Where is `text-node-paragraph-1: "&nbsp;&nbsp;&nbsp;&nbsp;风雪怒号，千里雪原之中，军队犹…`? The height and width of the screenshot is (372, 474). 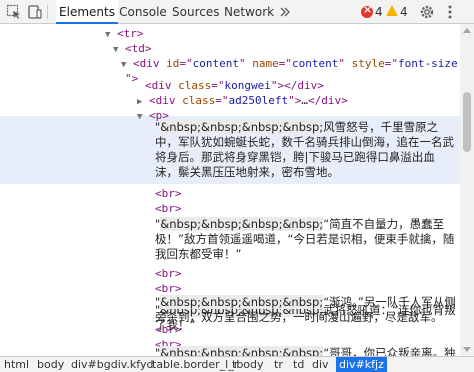 text-node-paragraph-1: "&nbsp;&nbsp;&nbsp;&nbsp;风雪怒号，千里雪原之中，军队犹… is located at coordinates (306, 150).